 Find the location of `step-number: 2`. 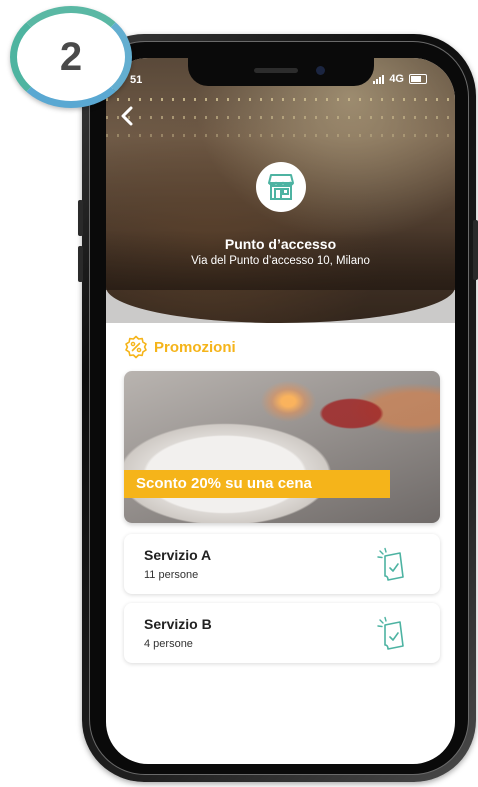

step-number: 2 is located at coordinates (71, 56).